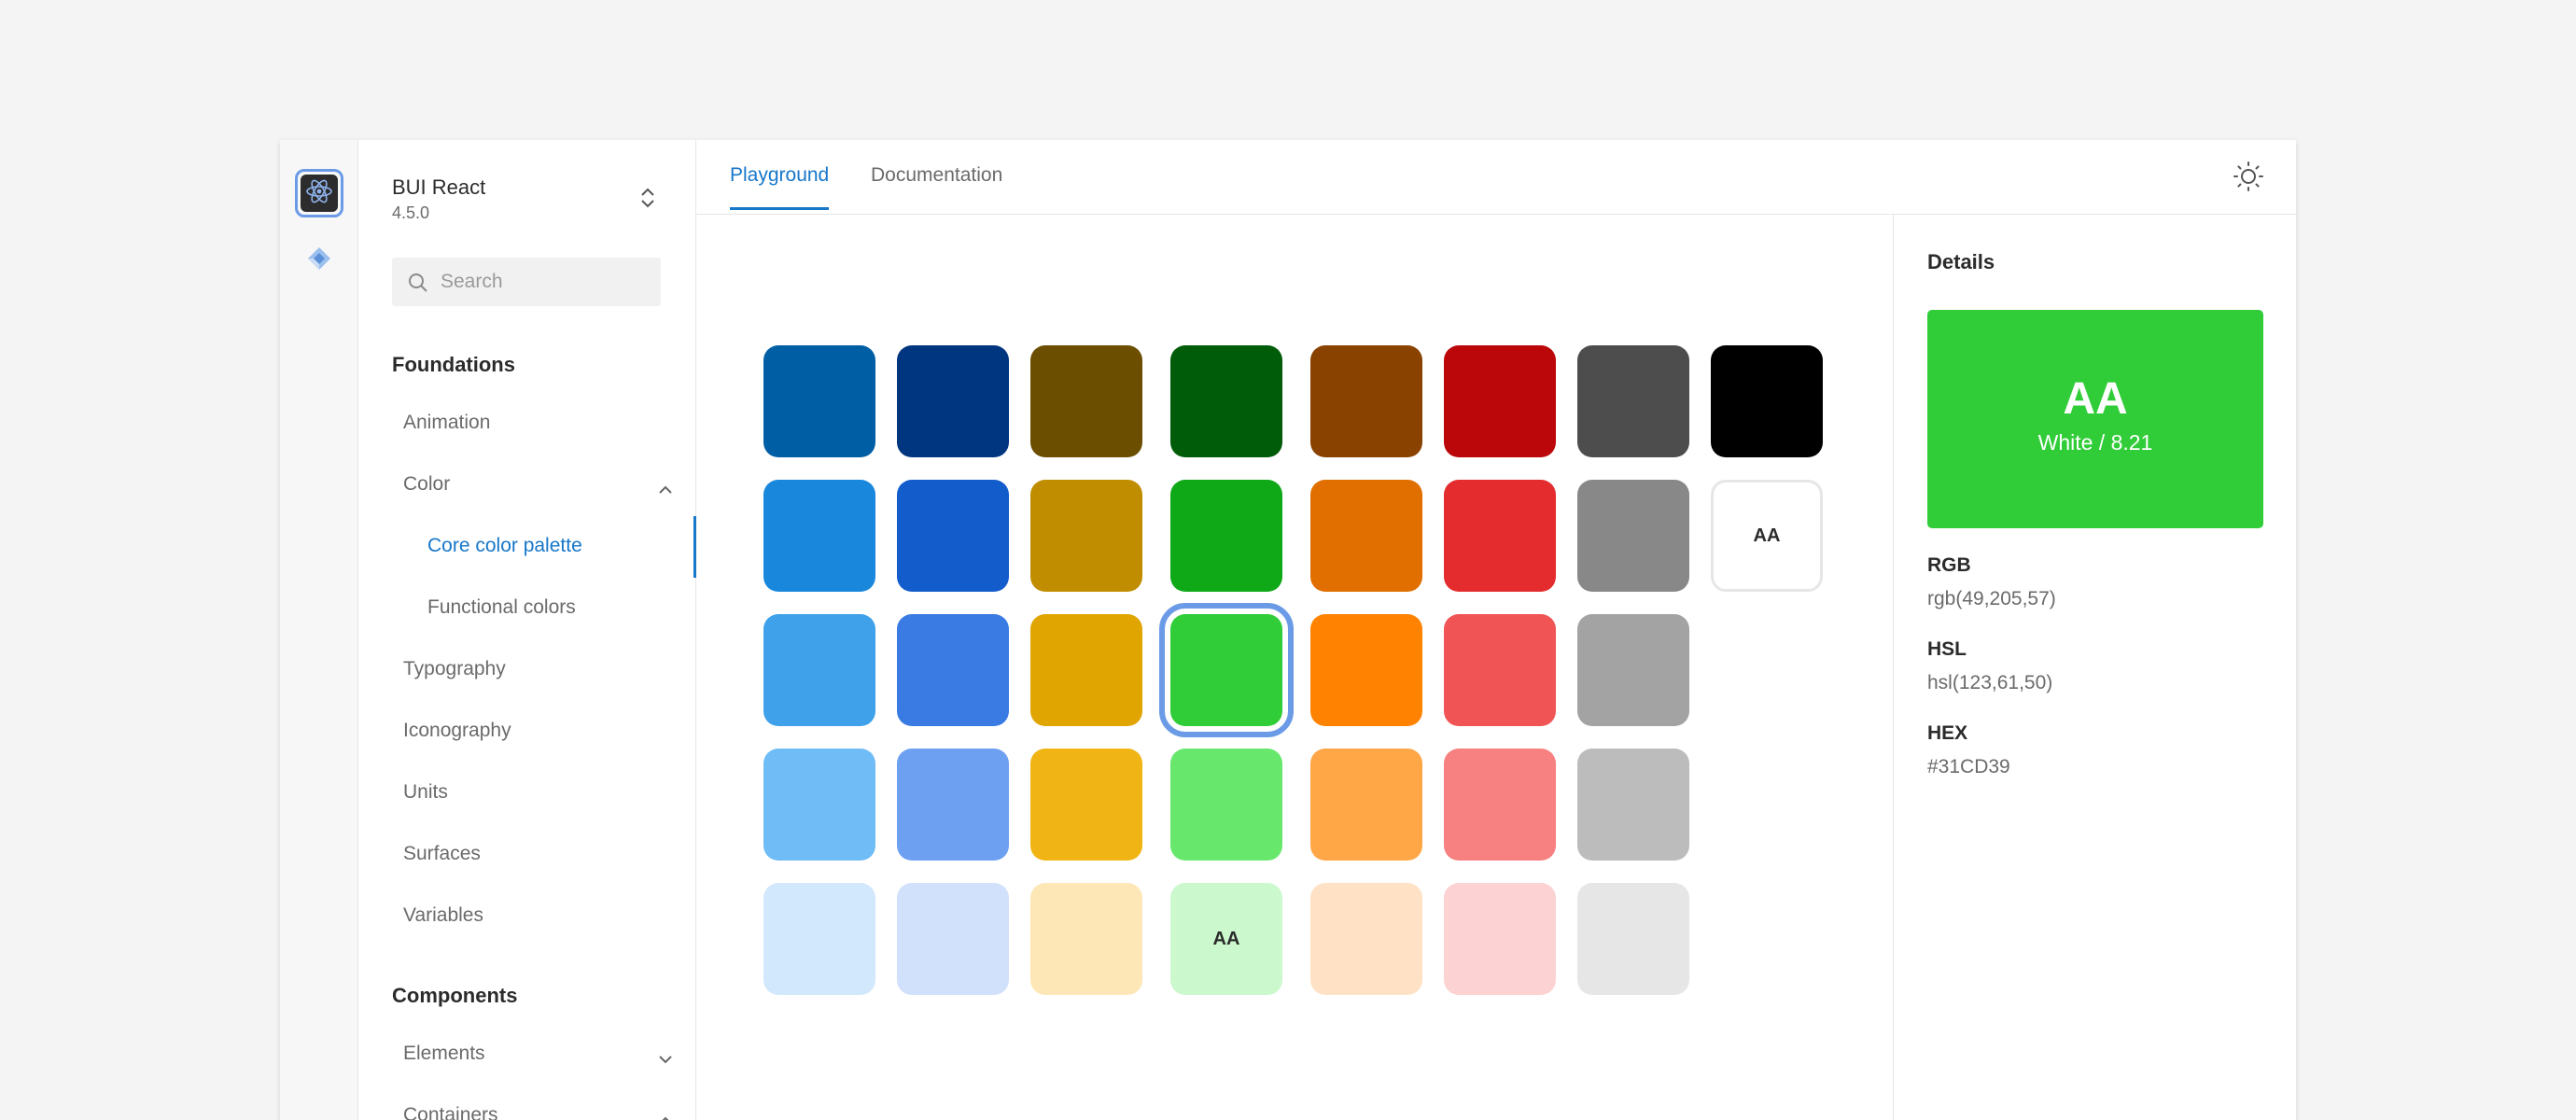  I want to click on search-box, so click(526, 282).